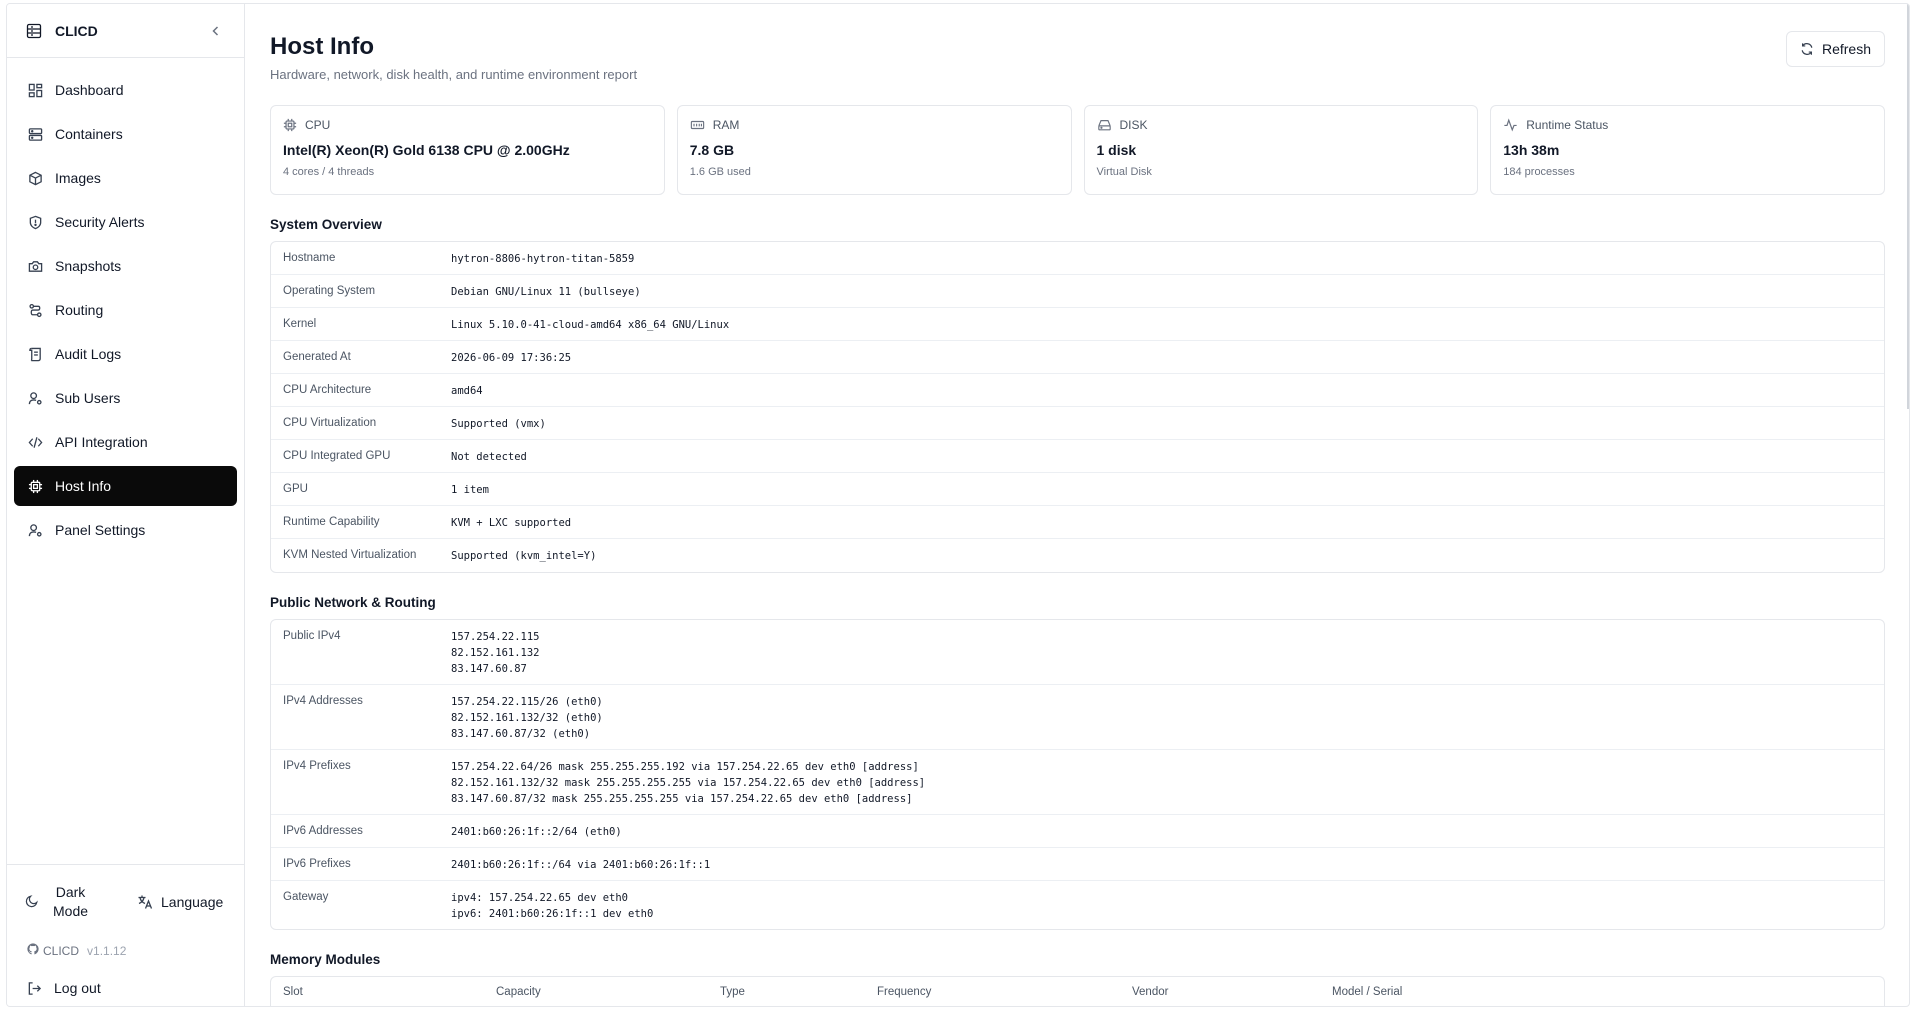 The image size is (1910, 1010). What do you see at coordinates (726, 125) in the screenshot?
I see `card-label: RAM` at bounding box center [726, 125].